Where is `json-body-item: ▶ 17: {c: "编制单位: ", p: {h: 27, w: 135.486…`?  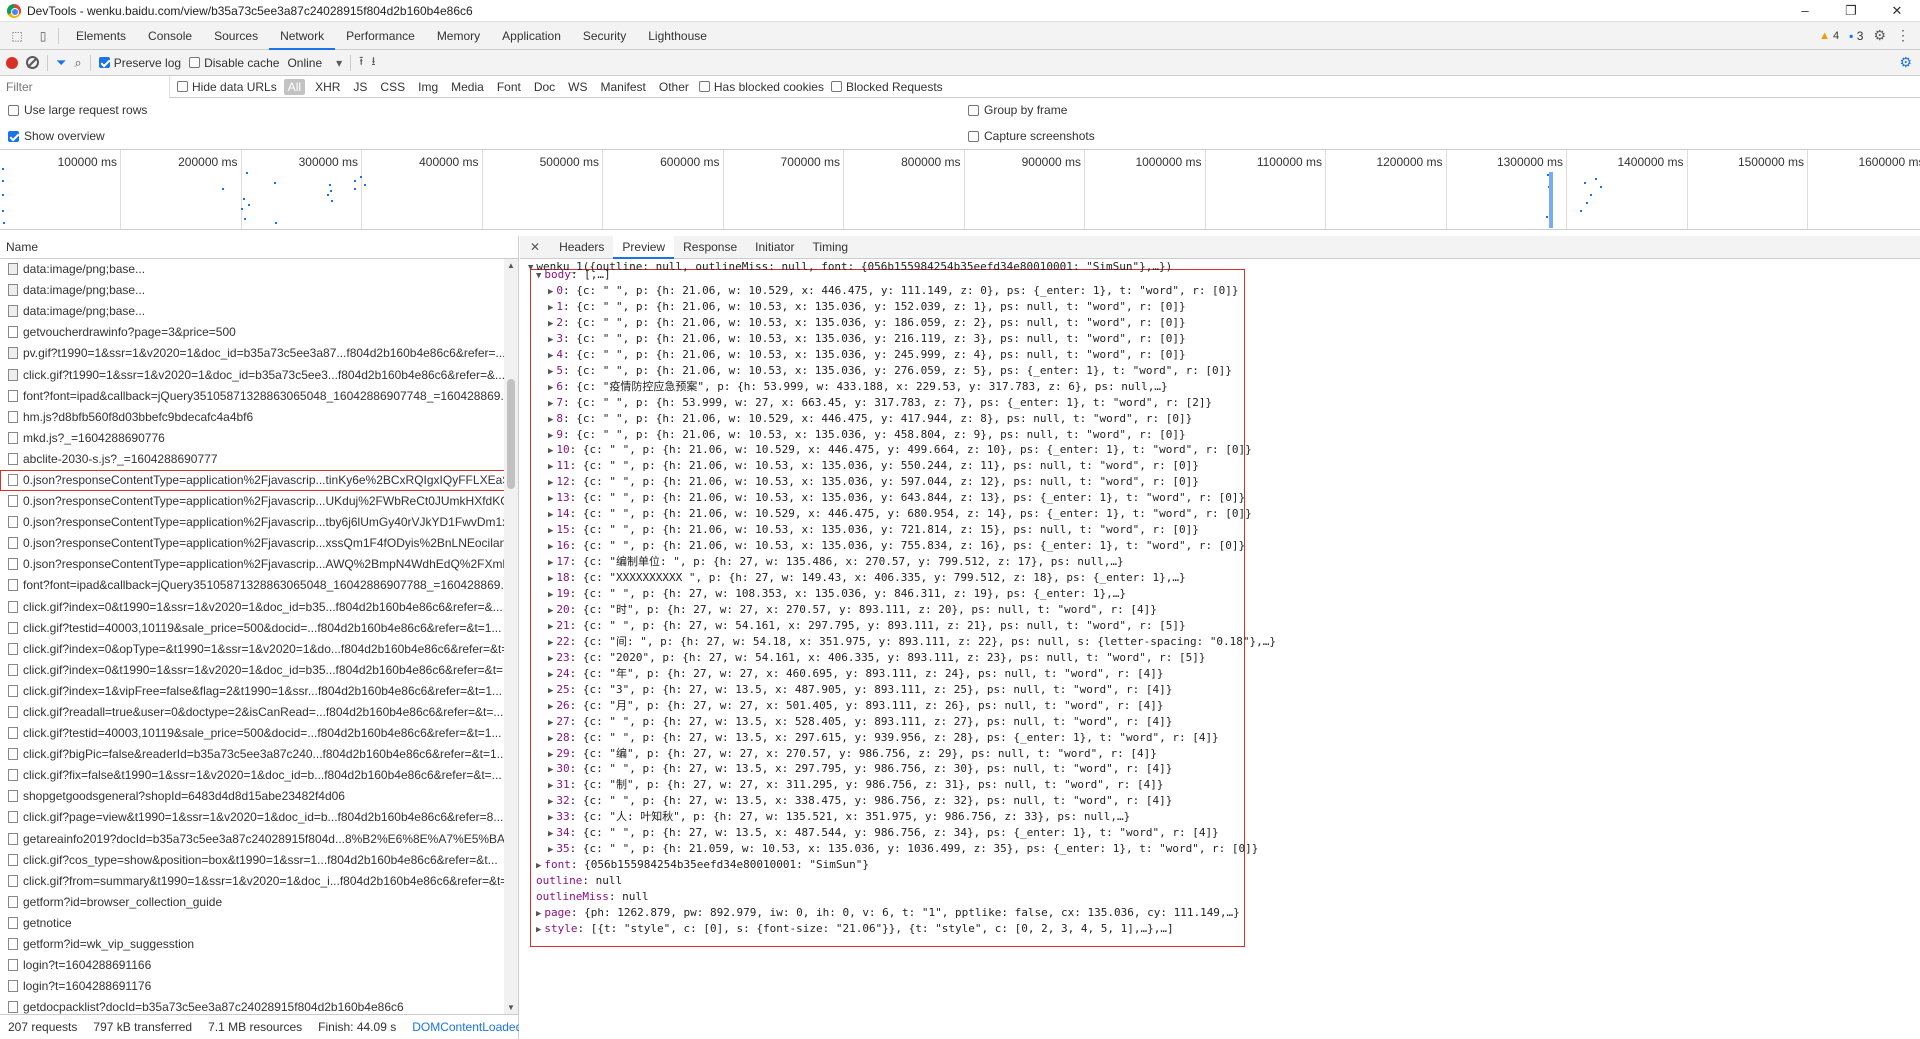 json-body-item: ▶ 17: {c: "编制单位: ", p: {h: 27, w: 135.486… is located at coordinates (836, 562).